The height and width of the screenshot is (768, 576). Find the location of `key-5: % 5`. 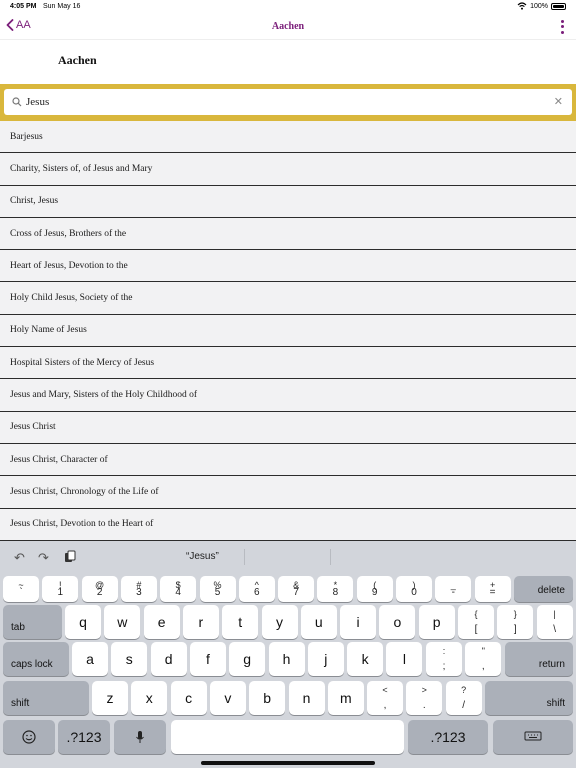

key-5: % 5 is located at coordinates (217, 589).